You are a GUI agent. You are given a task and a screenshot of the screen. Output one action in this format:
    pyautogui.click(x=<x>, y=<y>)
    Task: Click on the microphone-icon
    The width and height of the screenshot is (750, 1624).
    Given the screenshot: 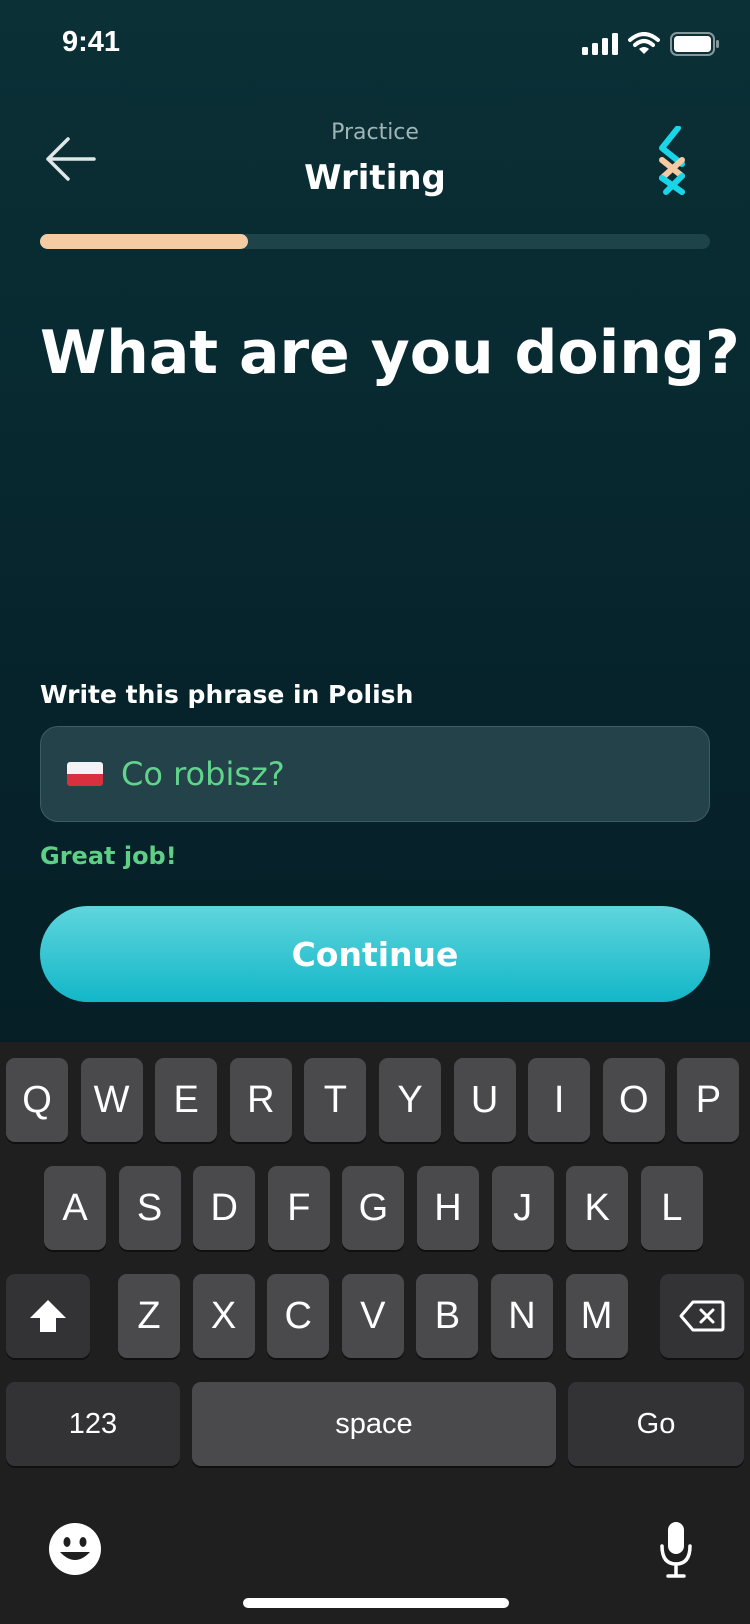 What is the action you would take?
    pyautogui.click(x=676, y=1550)
    